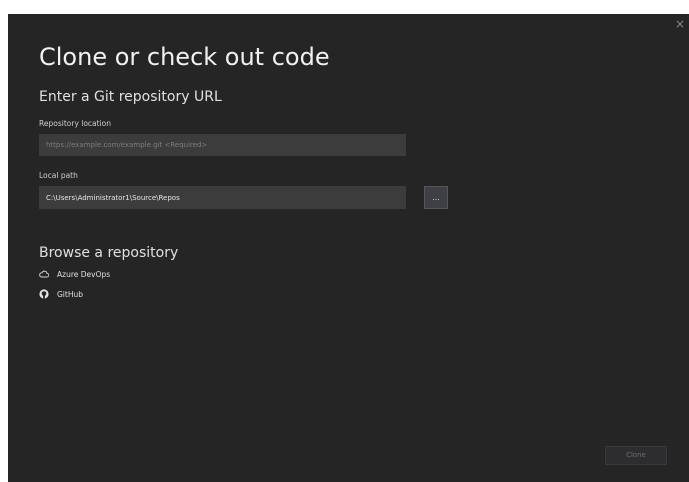 This screenshot has height=482, width=689. I want to click on provider-label: Azure DevOps, so click(84, 274).